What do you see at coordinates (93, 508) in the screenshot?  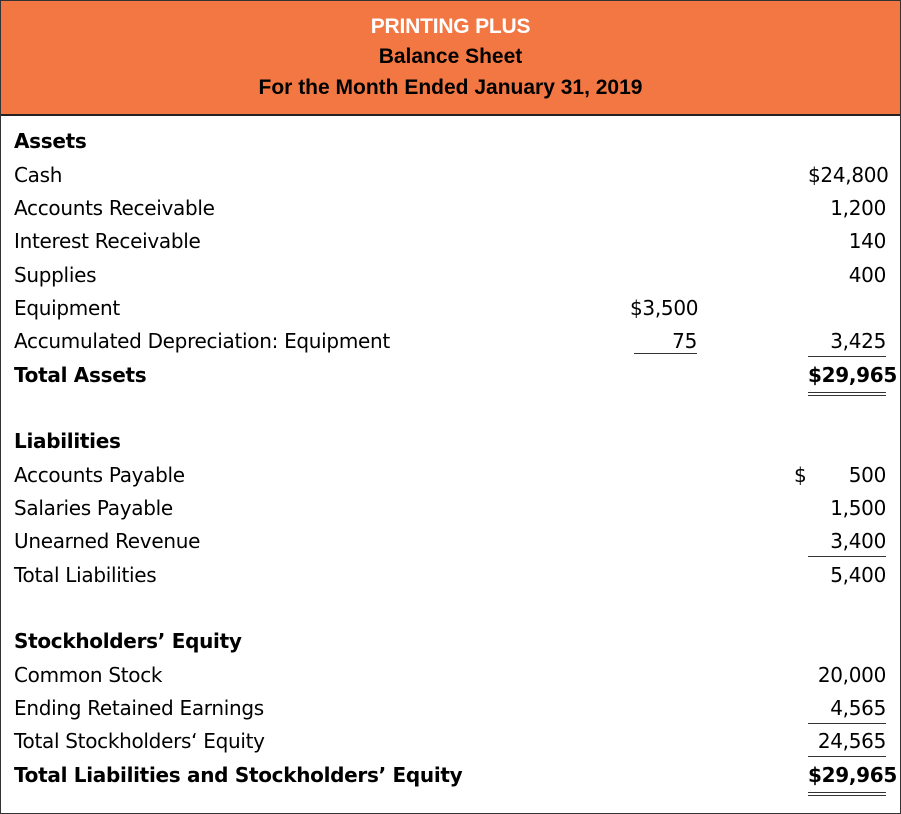 I see `line-item-label: Salaries Payable` at bounding box center [93, 508].